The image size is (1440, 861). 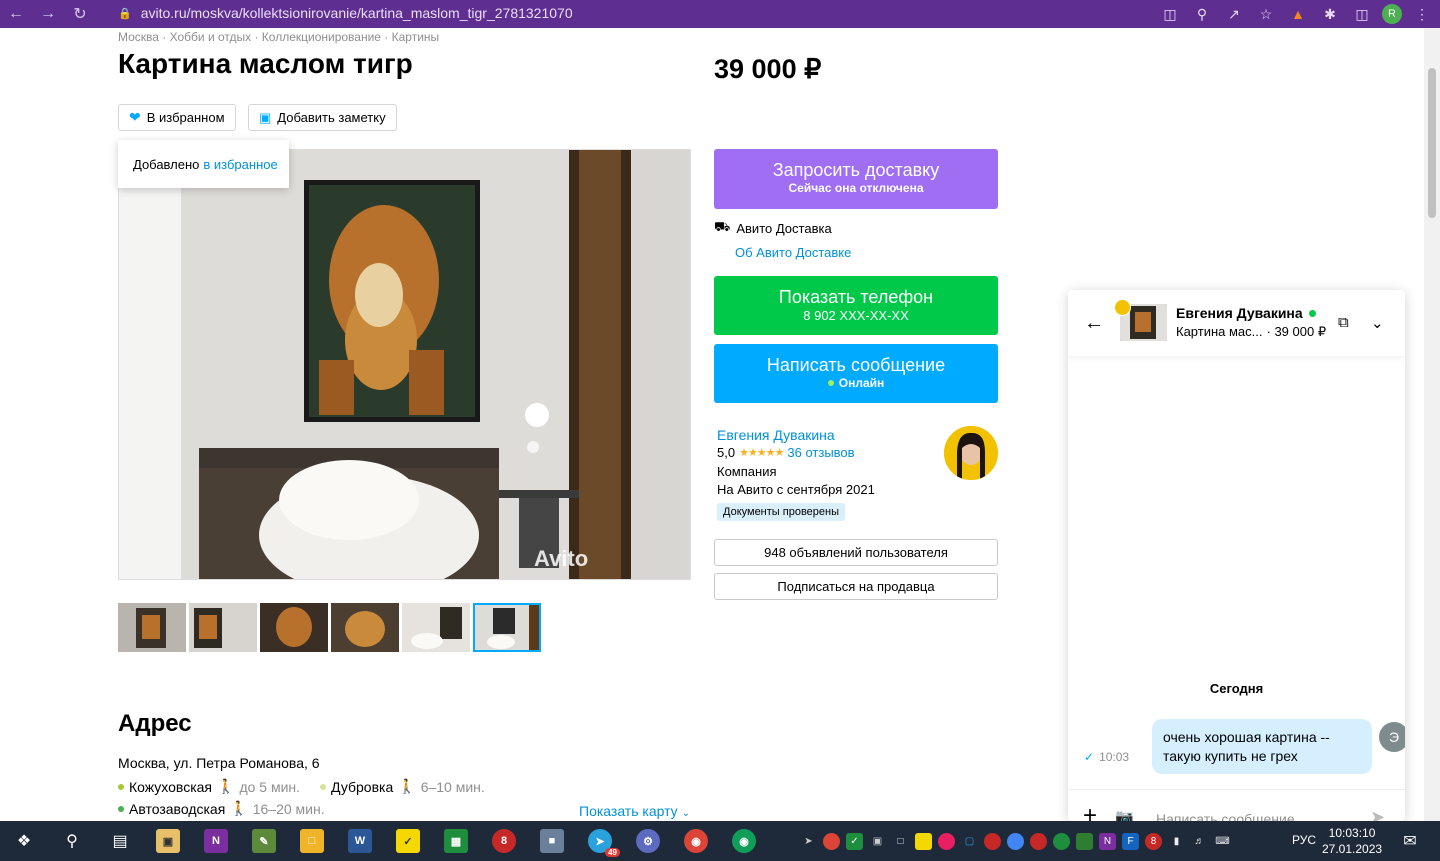 I want to click on word-icon: W, so click(x=360, y=841).